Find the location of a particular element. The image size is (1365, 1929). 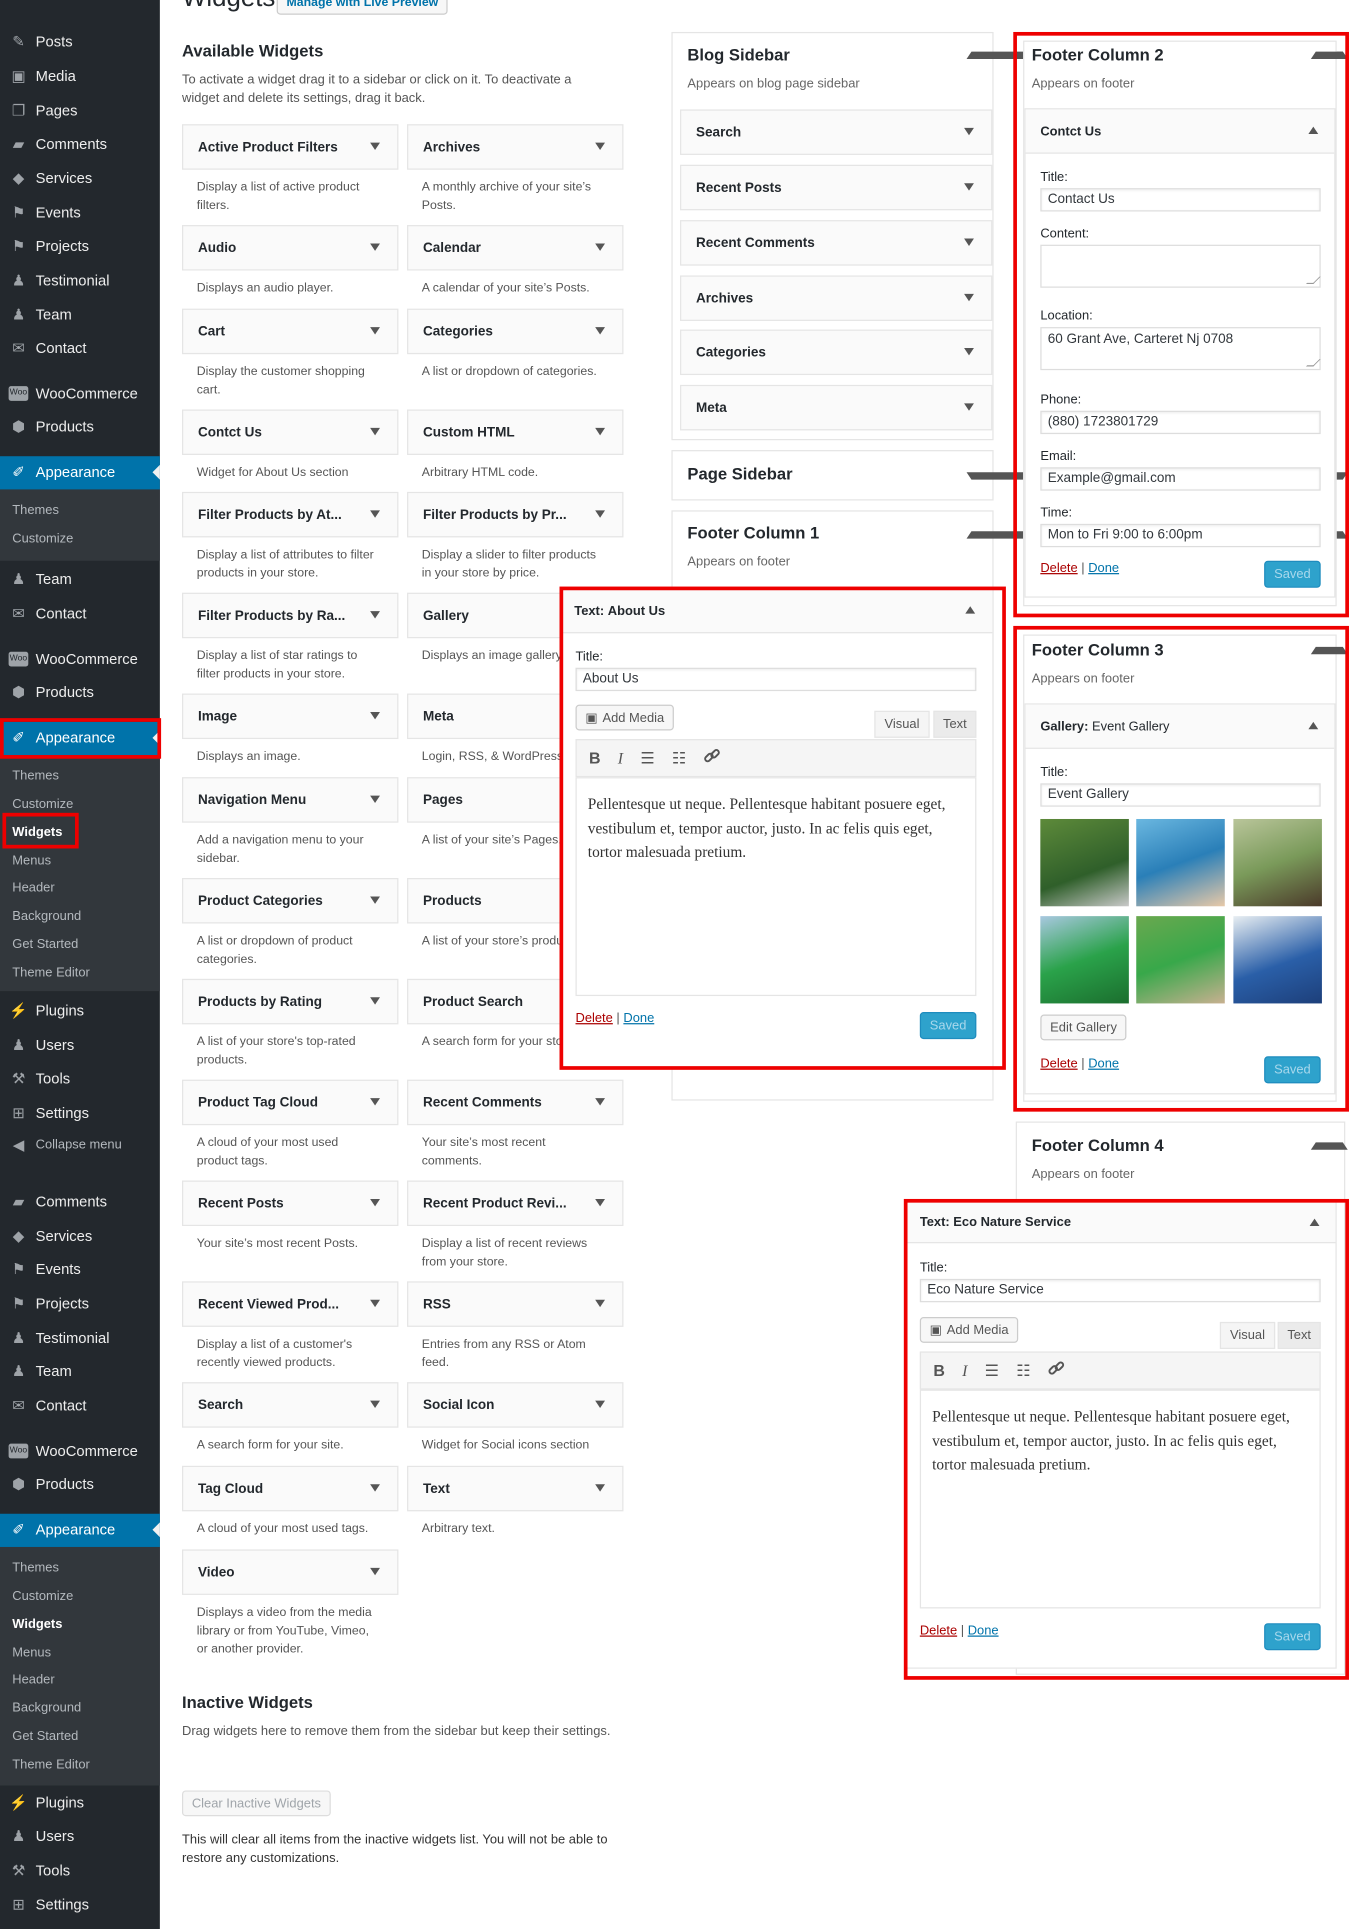

phone-input: (880) 1723801729 is located at coordinates (1180, 422).